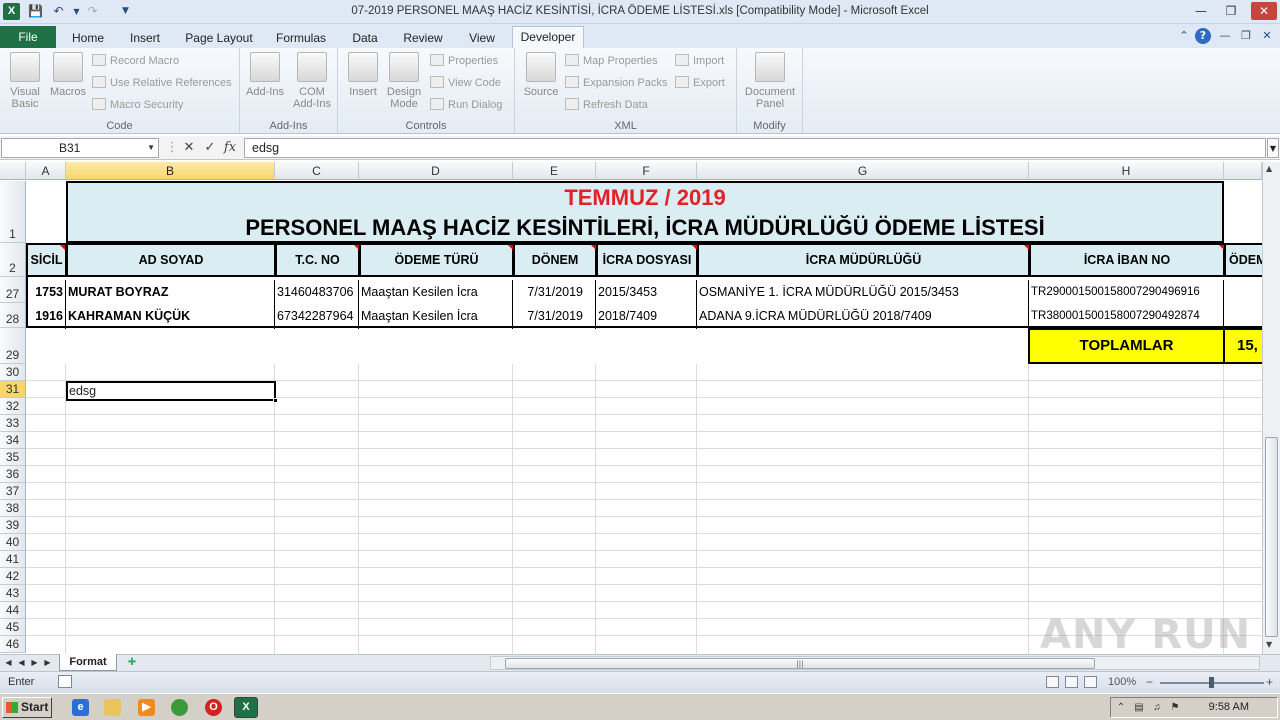 Image resolution: width=1280 pixels, height=720 pixels. What do you see at coordinates (230, 148) in the screenshot?
I see `insert-function-icon: fx` at bounding box center [230, 148].